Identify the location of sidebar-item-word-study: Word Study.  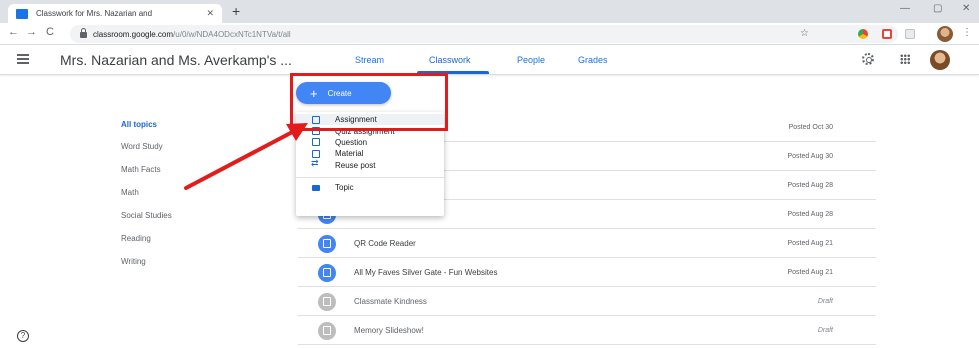
(142, 146).